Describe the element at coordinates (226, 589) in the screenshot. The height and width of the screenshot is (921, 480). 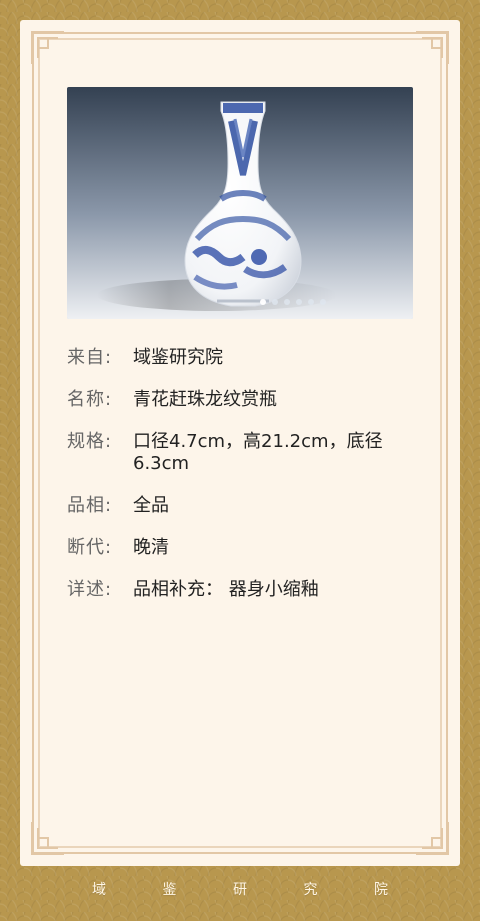
I see `detail-value: 品相补充： 器身小缩釉` at that location.